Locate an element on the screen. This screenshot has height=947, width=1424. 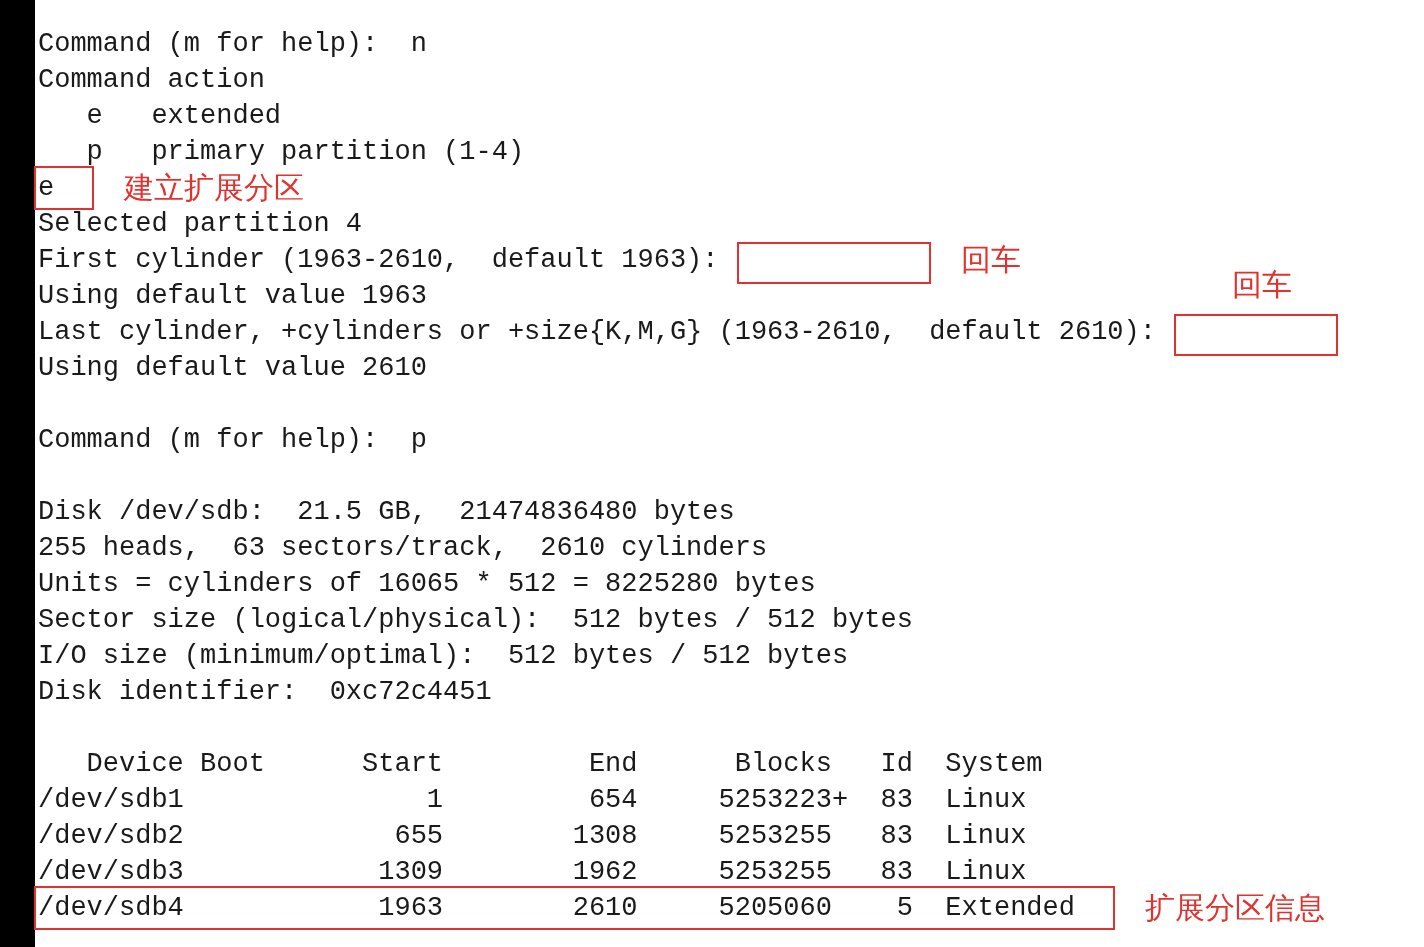
annotation-label: 建立扩展分区 is located at coordinates (214, 188).